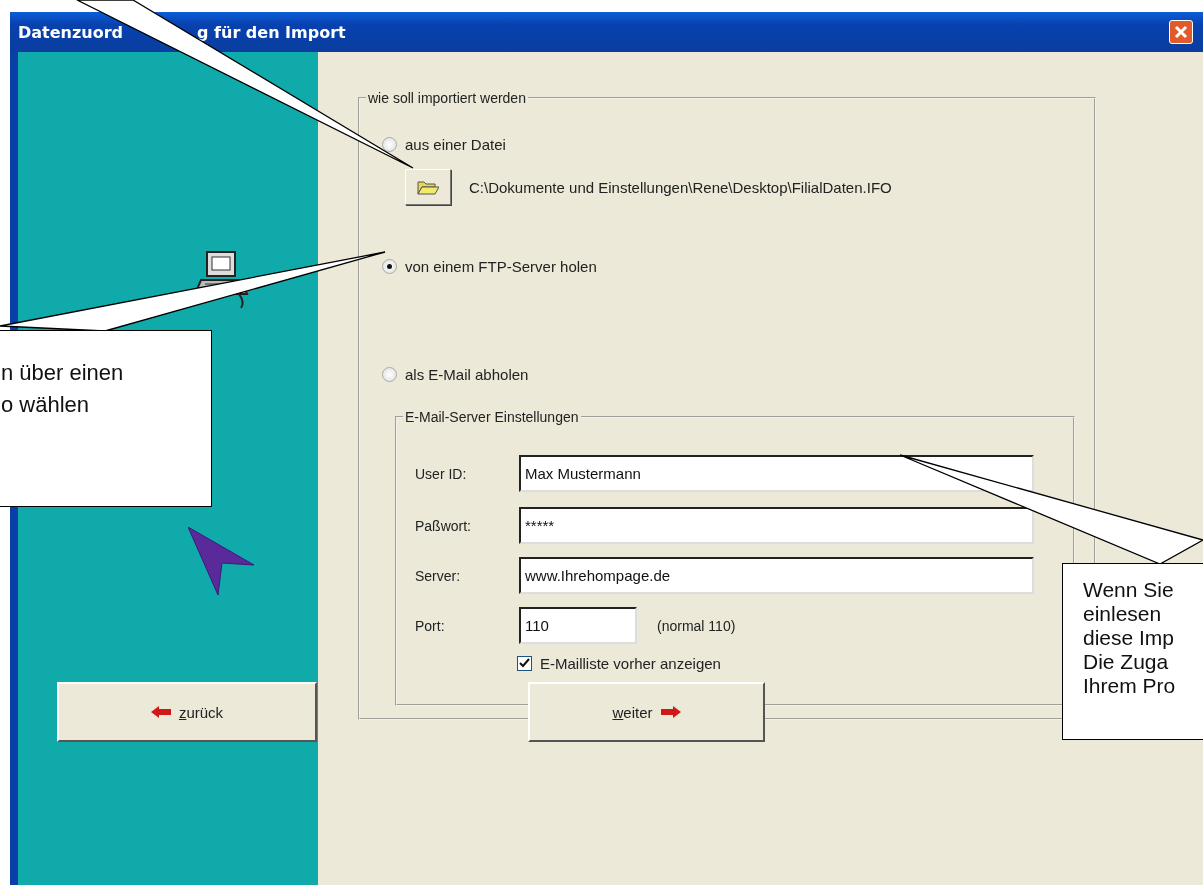 The width and height of the screenshot is (1203, 885). What do you see at coordinates (696, 625) in the screenshot?
I see `field-hint: (normal 110)` at bounding box center [696, 625].